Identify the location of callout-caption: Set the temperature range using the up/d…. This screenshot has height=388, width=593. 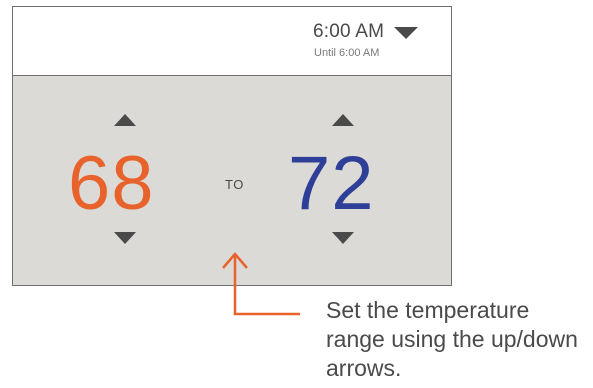
(452, 339).